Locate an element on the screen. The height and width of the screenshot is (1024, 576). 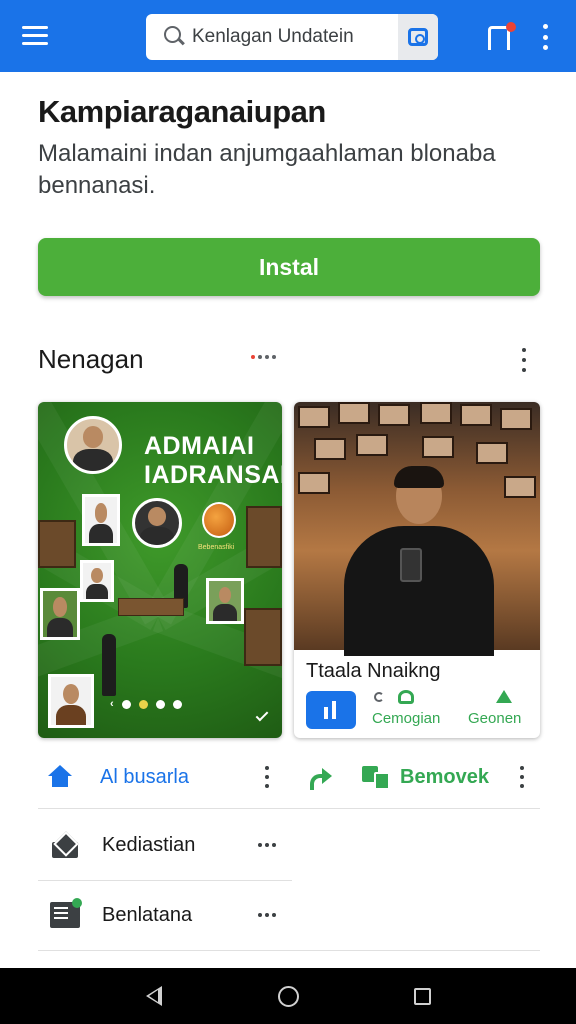
action-row: Al busarla Bemovek is located at coordinates (289, 777).